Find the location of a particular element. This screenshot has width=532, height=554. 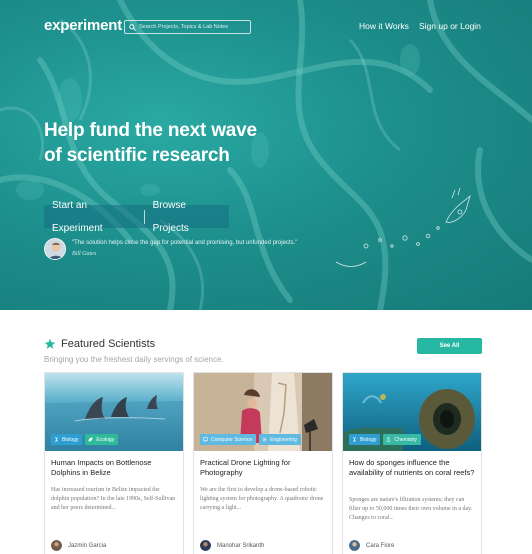

star-icon is located at coordinates (50, 343).